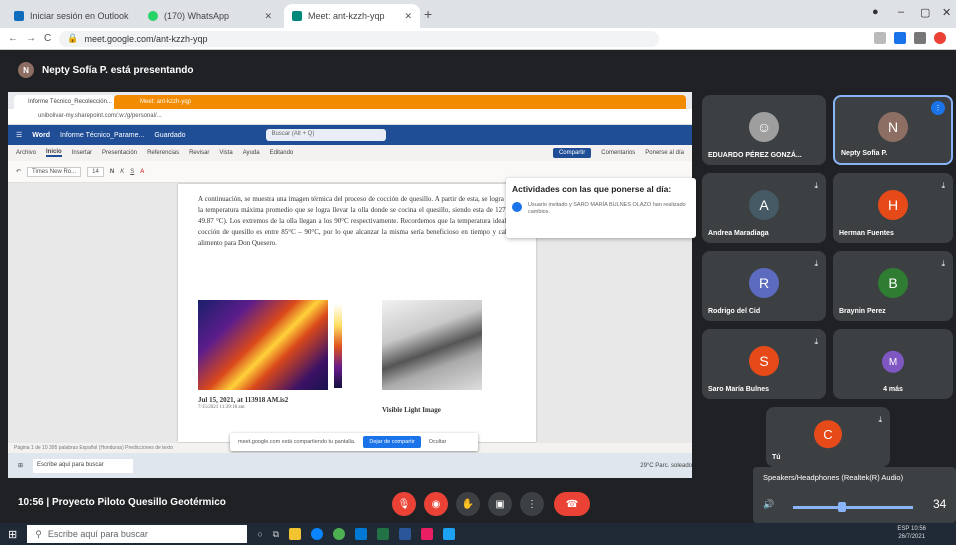  Describe the element at coordinates (361, 534) in the screenshot. I see `mail-icon` at that location.